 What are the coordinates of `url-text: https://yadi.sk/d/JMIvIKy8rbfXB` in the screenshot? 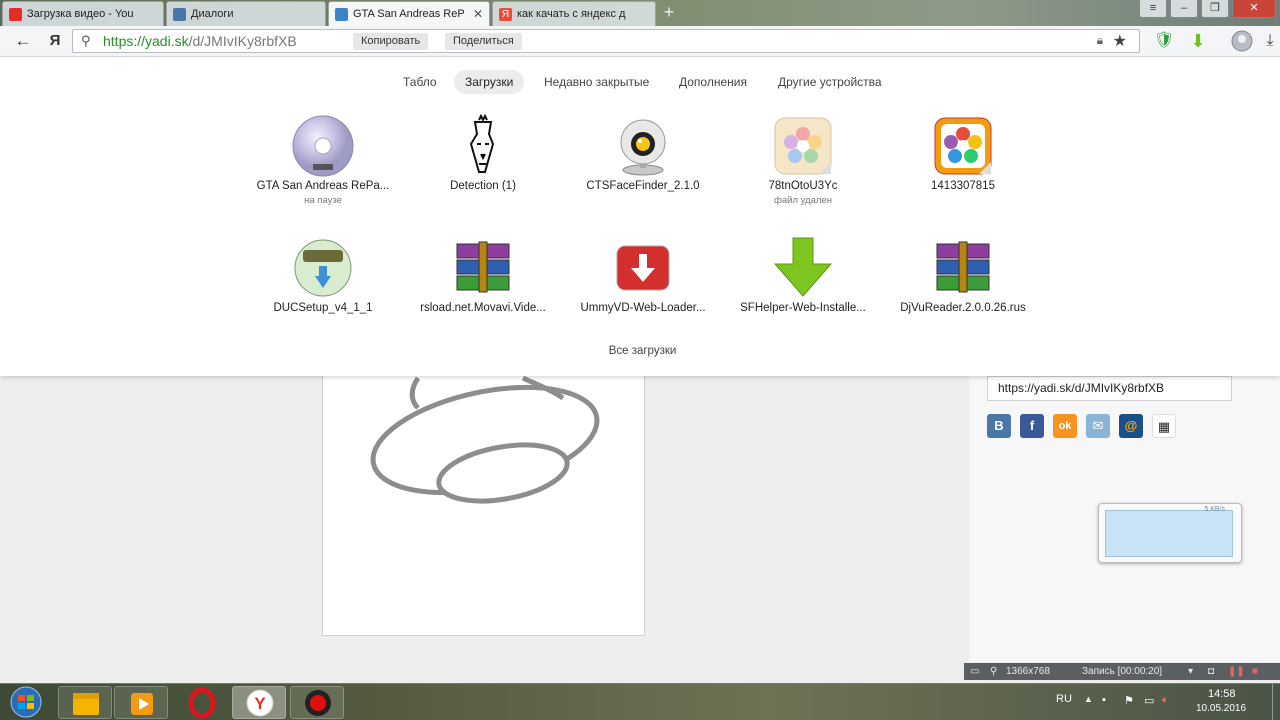 It's located at (200, 41).